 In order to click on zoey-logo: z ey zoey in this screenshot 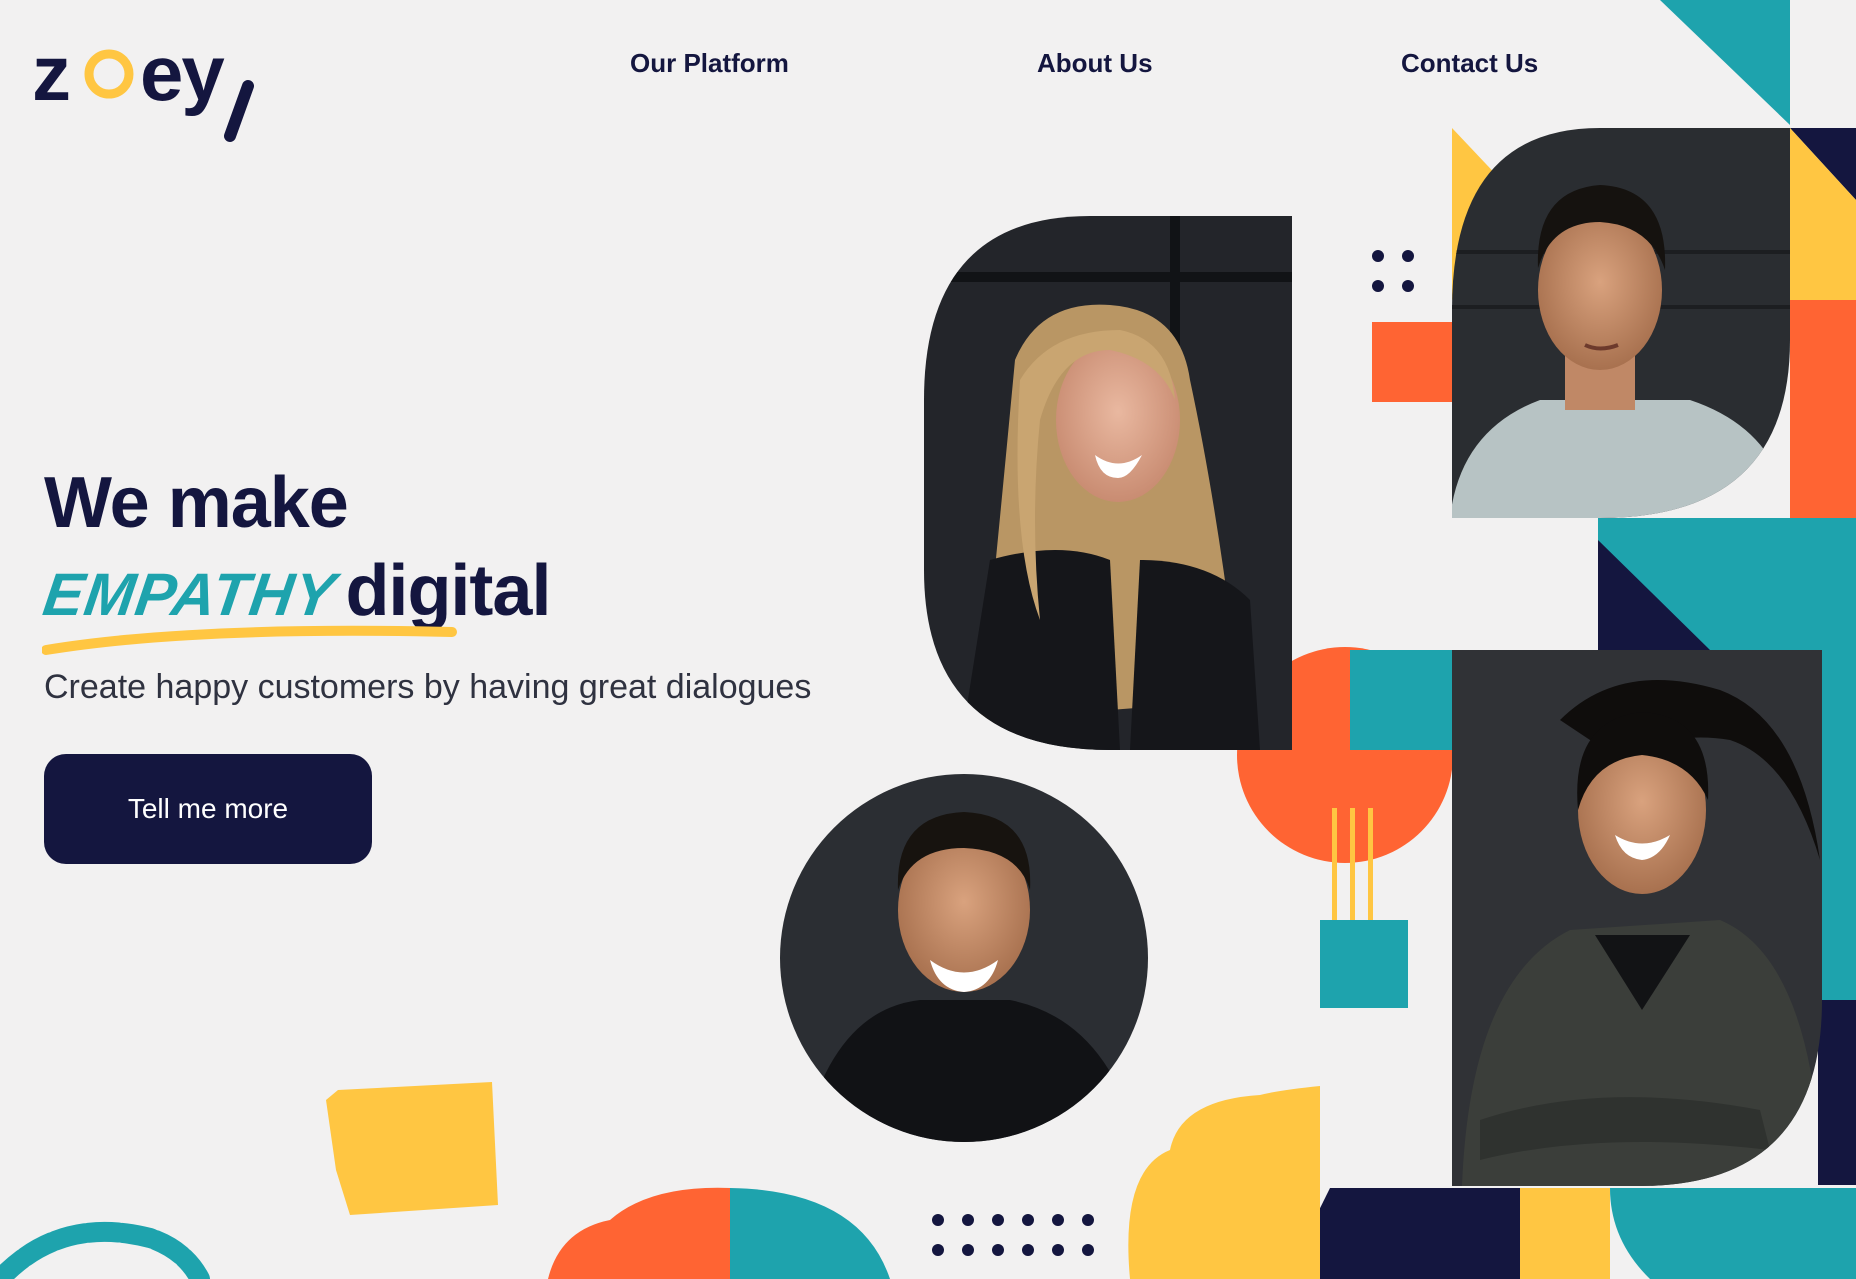, I will do `click(152, 88)`.